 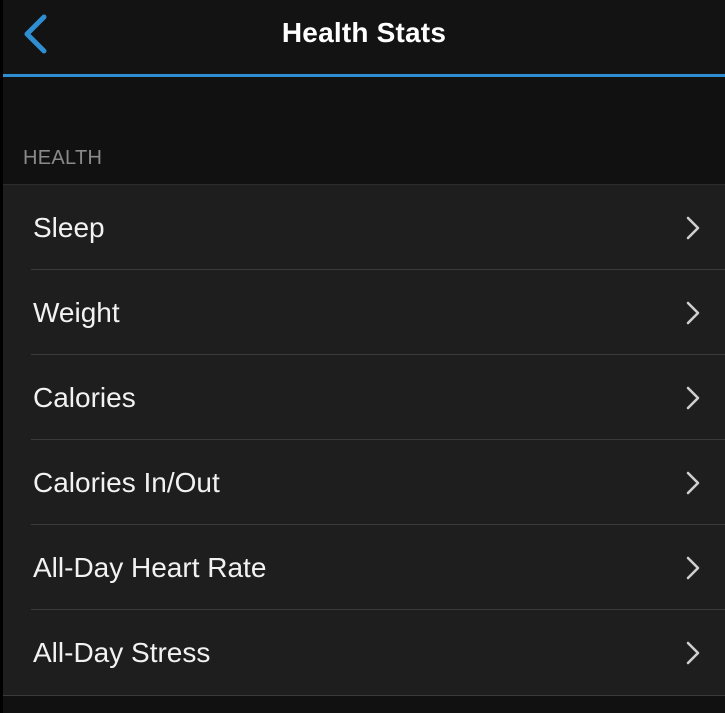 I want to click on list-item-all-day-stress: All-Day Stress, so click(x=364, y=652).